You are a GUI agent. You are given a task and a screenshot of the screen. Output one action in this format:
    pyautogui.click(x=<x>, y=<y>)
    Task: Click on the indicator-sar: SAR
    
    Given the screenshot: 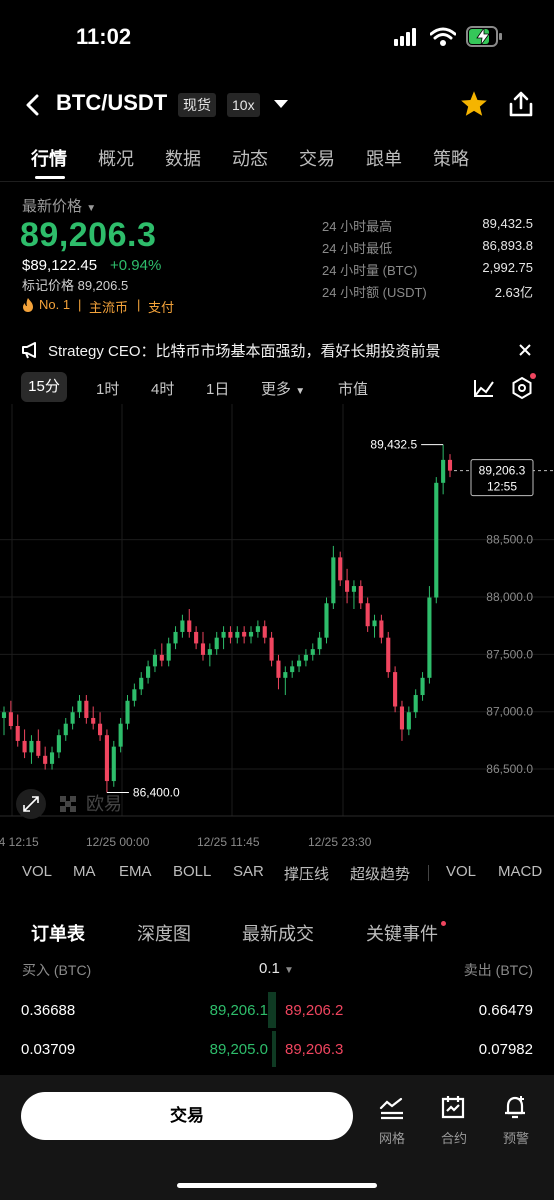 What is the action you would take?
    pyautogui.click(x=248, y=871)
    